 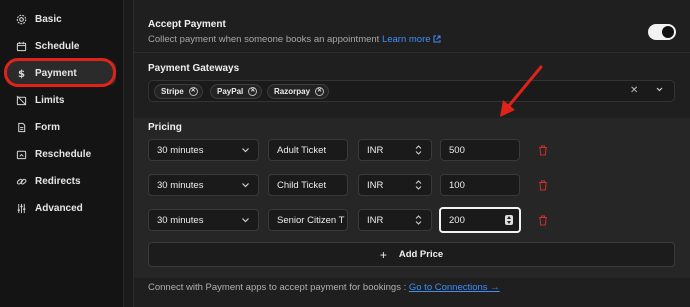 I want to click on payment-gateways-title: Payment Gateways, so click(x=194, y=68).